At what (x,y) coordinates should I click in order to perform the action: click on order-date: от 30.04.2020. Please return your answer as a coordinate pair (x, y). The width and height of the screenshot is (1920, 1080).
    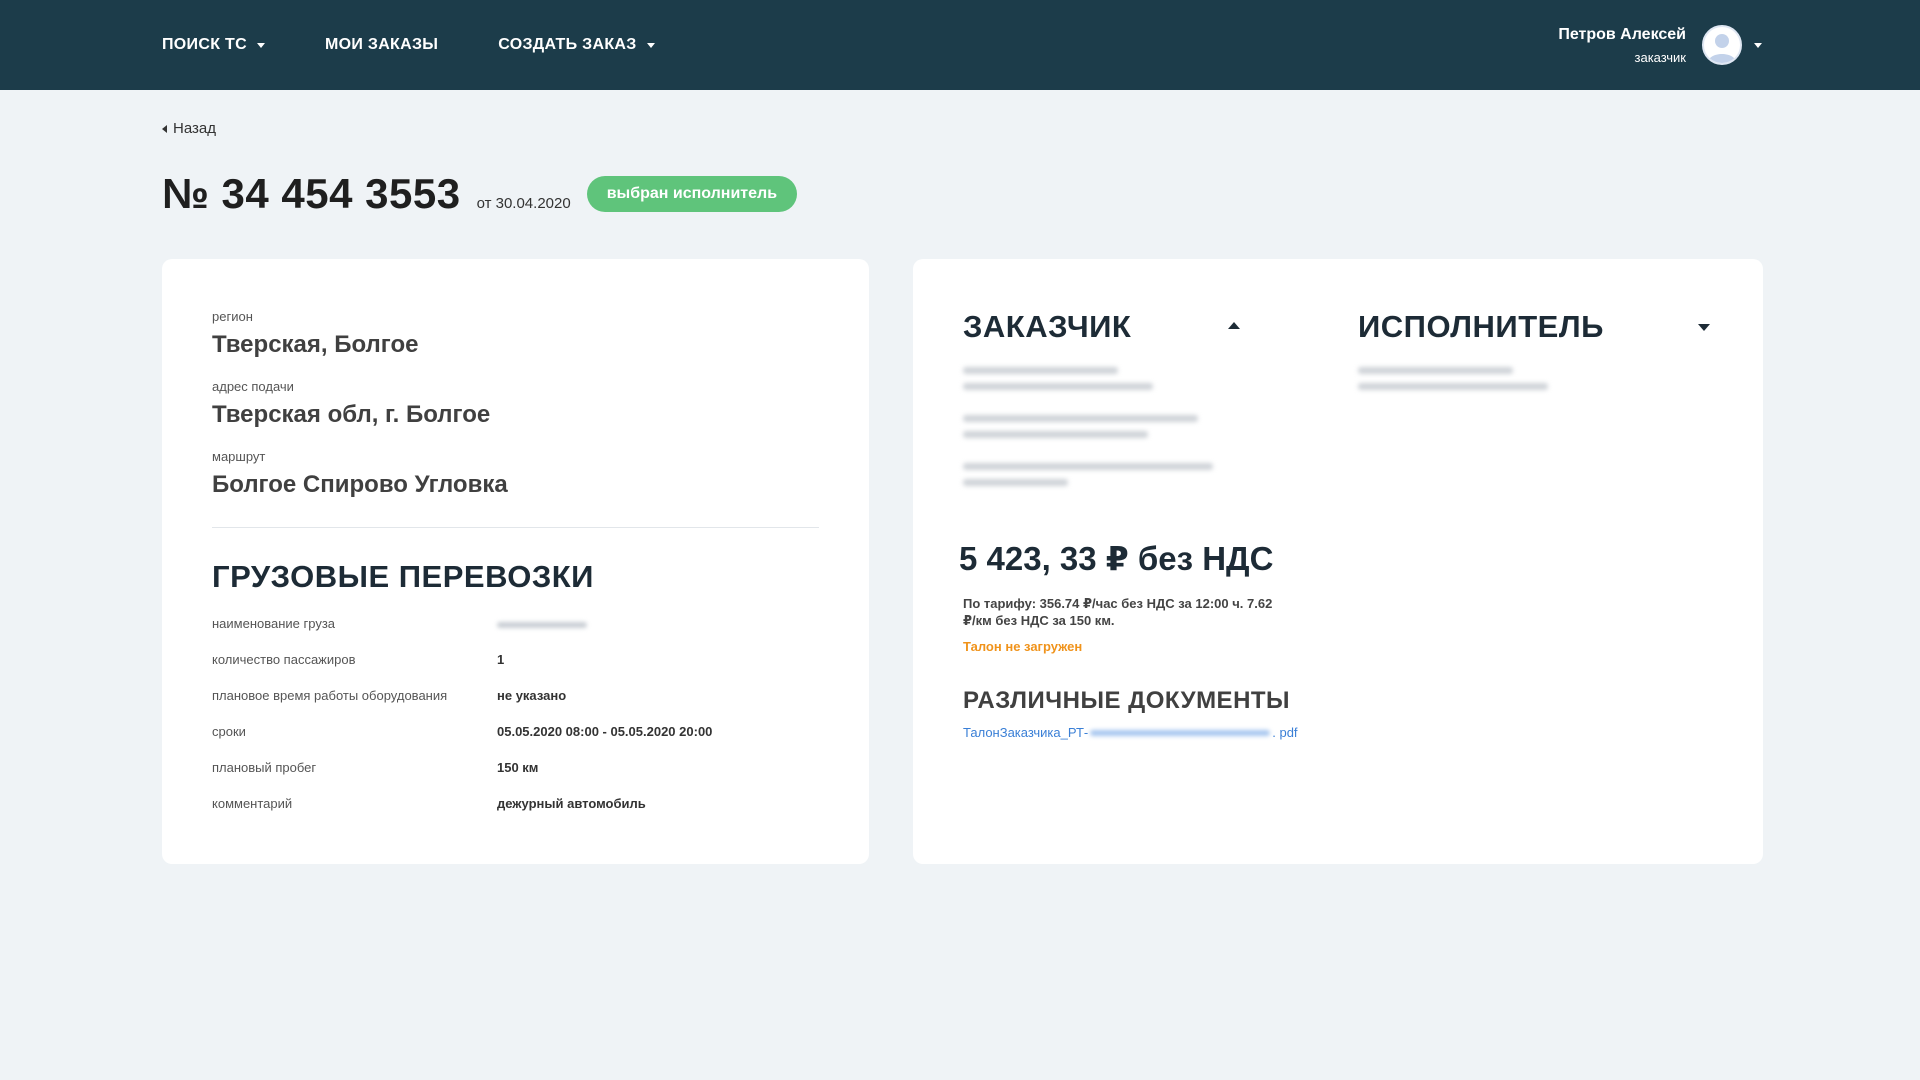
    Looking at the image, I should click on (523, 203).